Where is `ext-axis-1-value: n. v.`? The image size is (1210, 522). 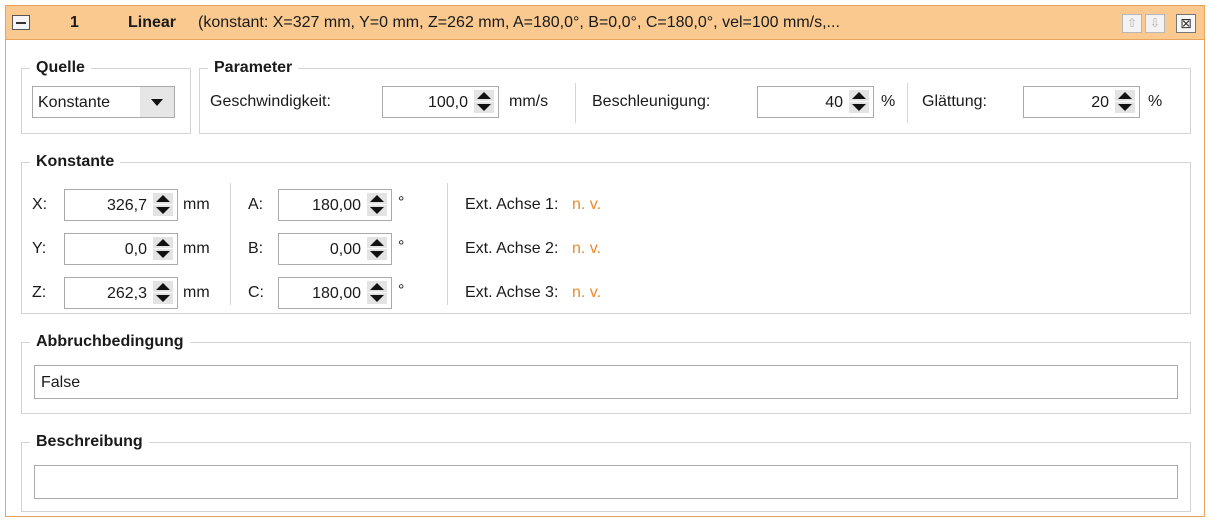
ext-axis-1-value: n. v. is located at coordinates (587, 204).